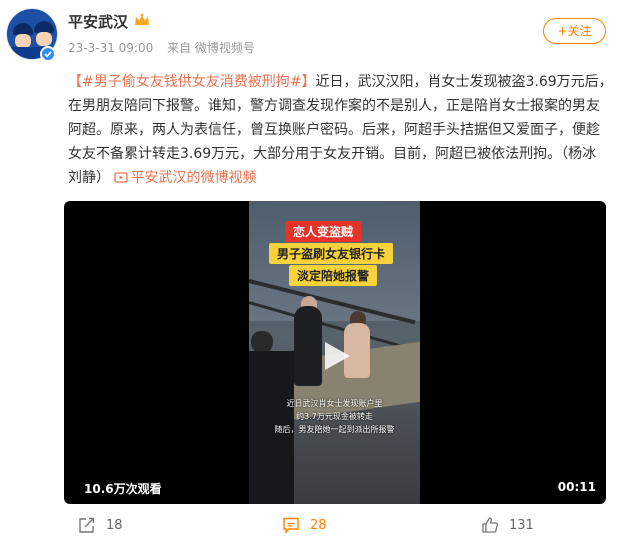 Image resolution: width=620 pixels, height=547 pixels. What do you see at coordinates (490, 525) in the screenshot?
I see `thumbs-up-icon` at bounding box center [490, 525].